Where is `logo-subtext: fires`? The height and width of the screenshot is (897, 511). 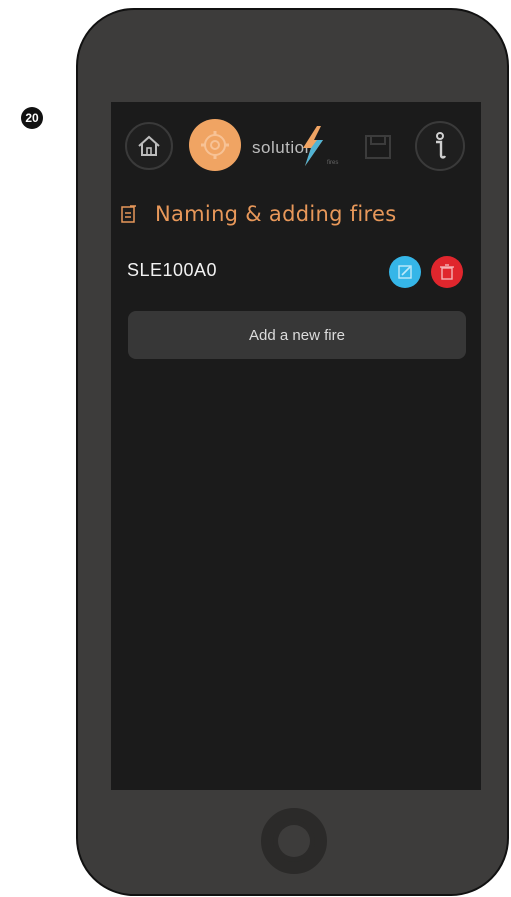 logo-subtext: fires is located at coordinates (333, 163).